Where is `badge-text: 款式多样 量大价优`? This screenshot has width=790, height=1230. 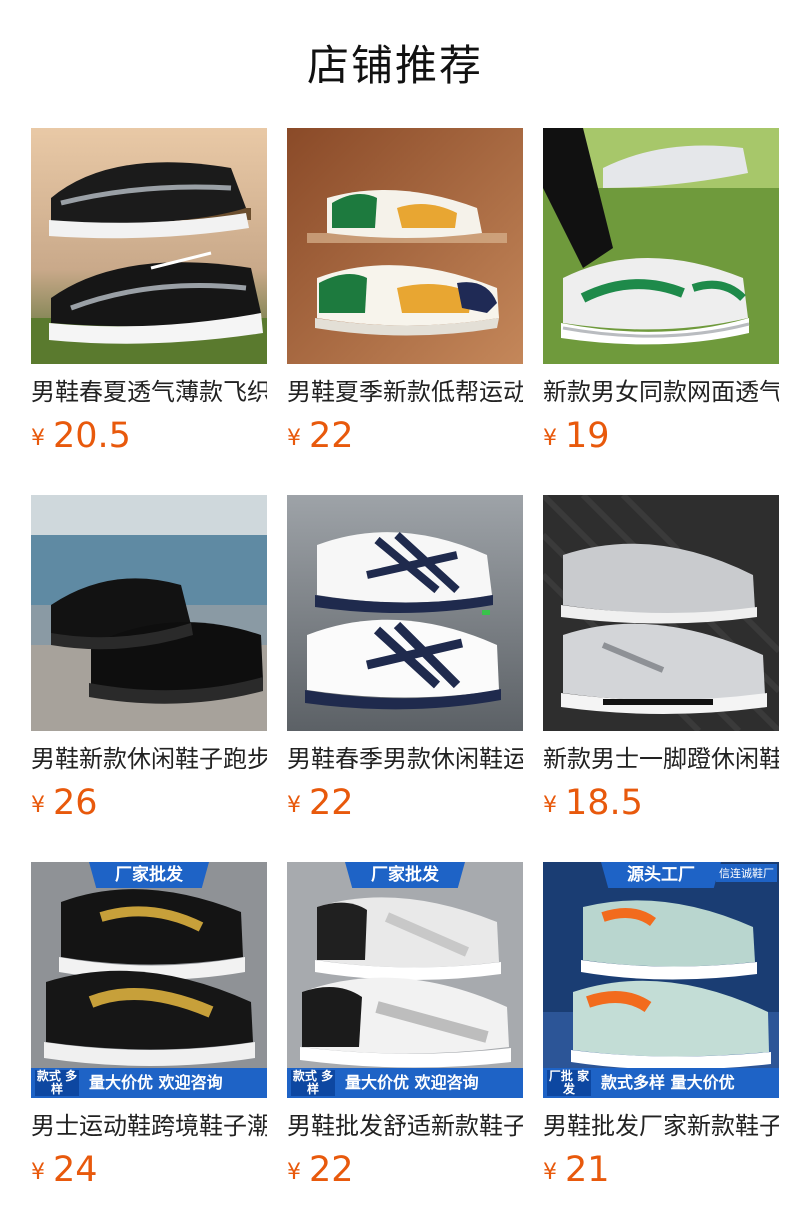 badge-text: 款式多样 量大价优 is located at coordinates (668, 1082).